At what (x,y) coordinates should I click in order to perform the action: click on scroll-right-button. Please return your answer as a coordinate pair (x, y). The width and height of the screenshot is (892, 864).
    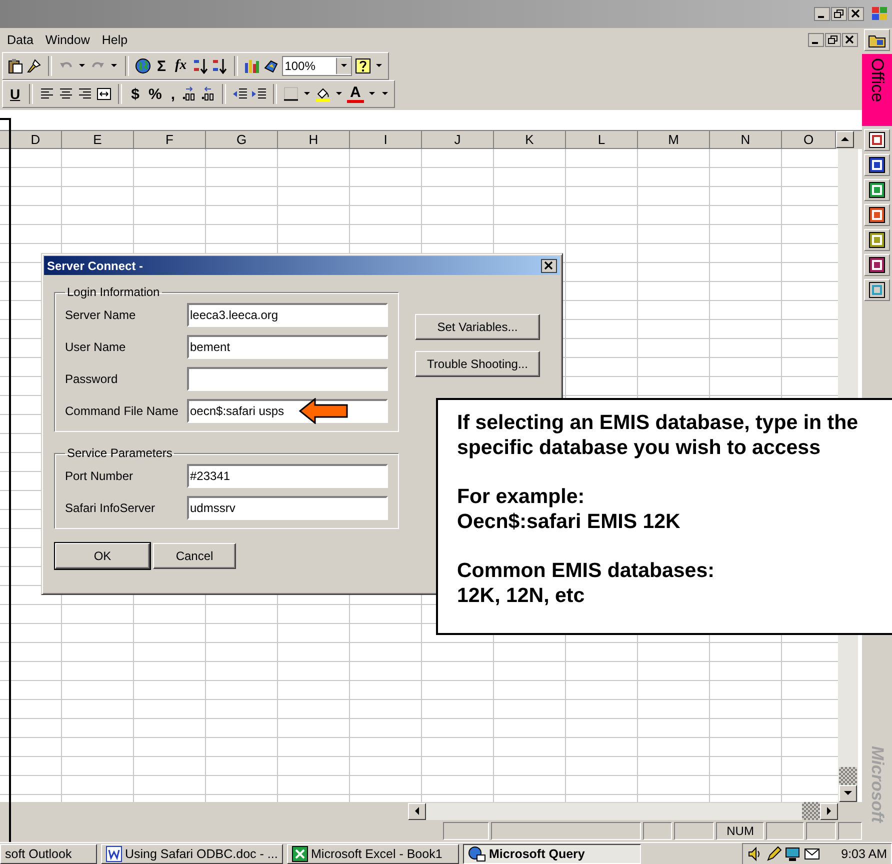
    Looking at the image, I should click on (829, 811).